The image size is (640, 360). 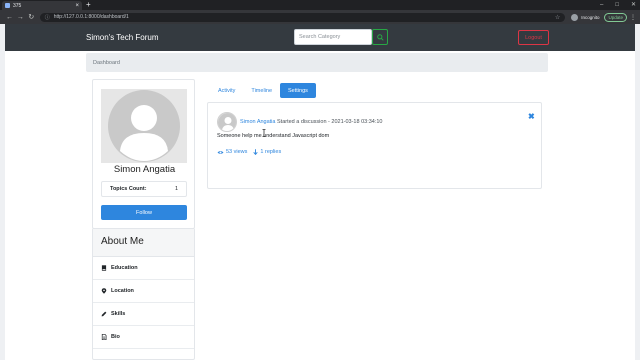 I want to click on window-controls: – □ ✕, so click(x=618, y=5).